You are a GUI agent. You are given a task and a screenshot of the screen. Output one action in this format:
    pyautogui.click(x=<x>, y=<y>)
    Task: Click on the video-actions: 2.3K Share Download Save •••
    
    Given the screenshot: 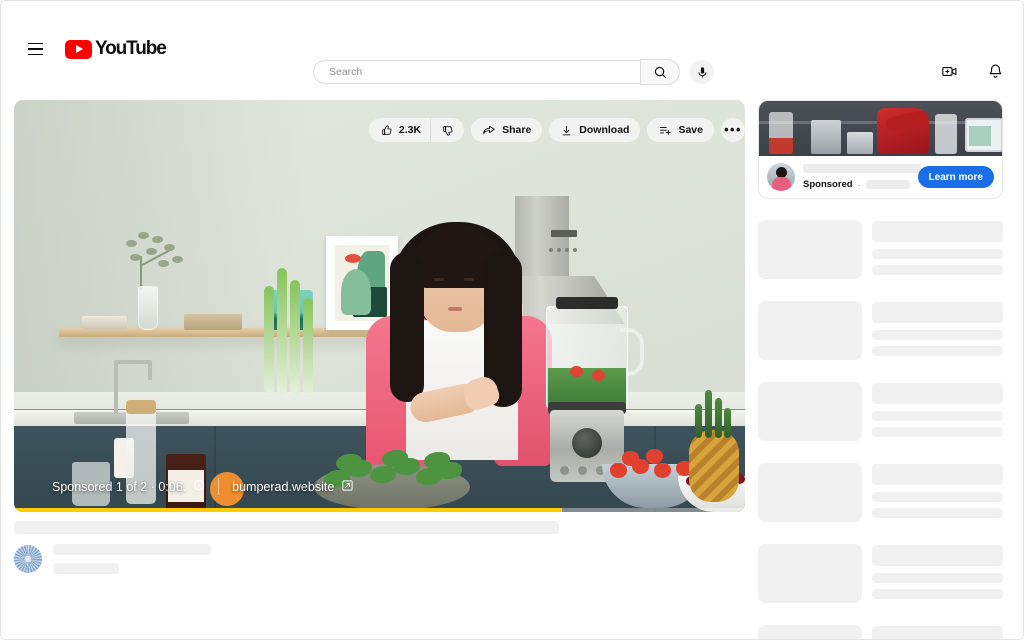 What is the action you would take?
    pyautogui.click(x=556, y=130)
    